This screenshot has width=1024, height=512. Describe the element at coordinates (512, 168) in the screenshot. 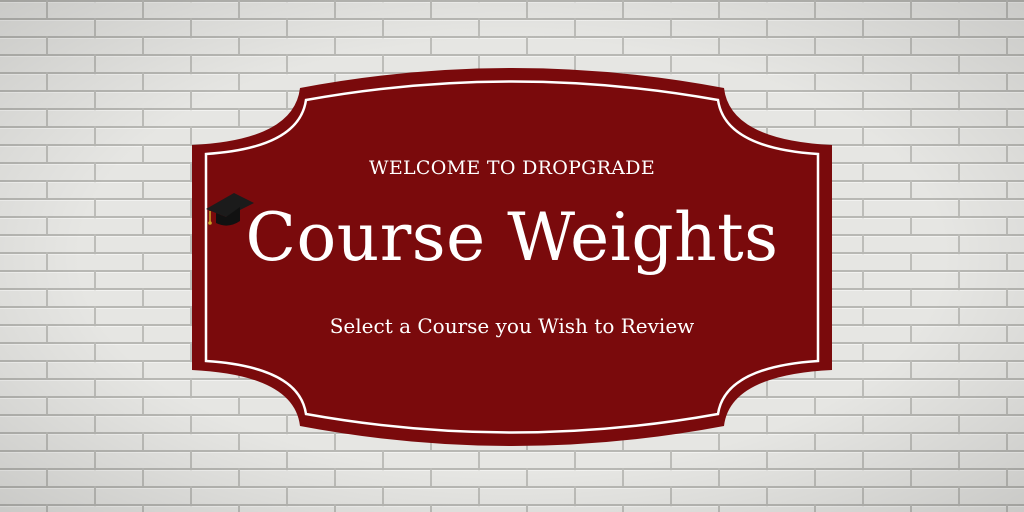

I see `welcome-text: WELCOME TO DROPGRADE` at that location.